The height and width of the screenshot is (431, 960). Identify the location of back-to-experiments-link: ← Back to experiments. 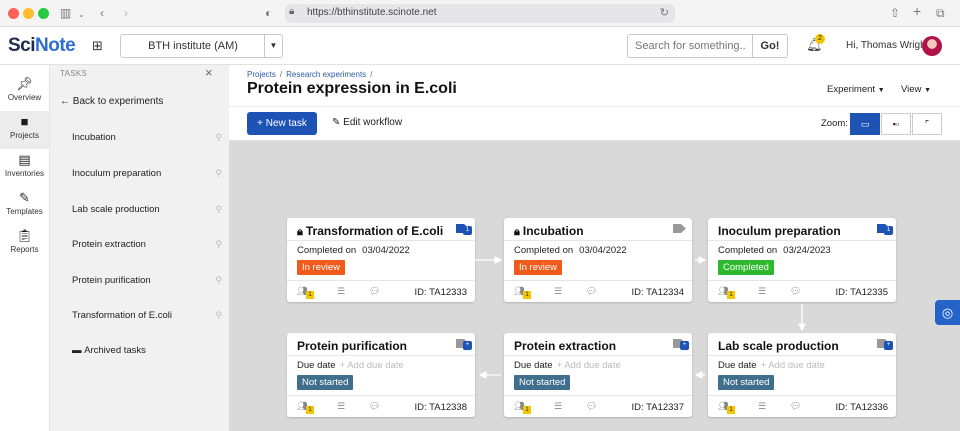
(111, 101).